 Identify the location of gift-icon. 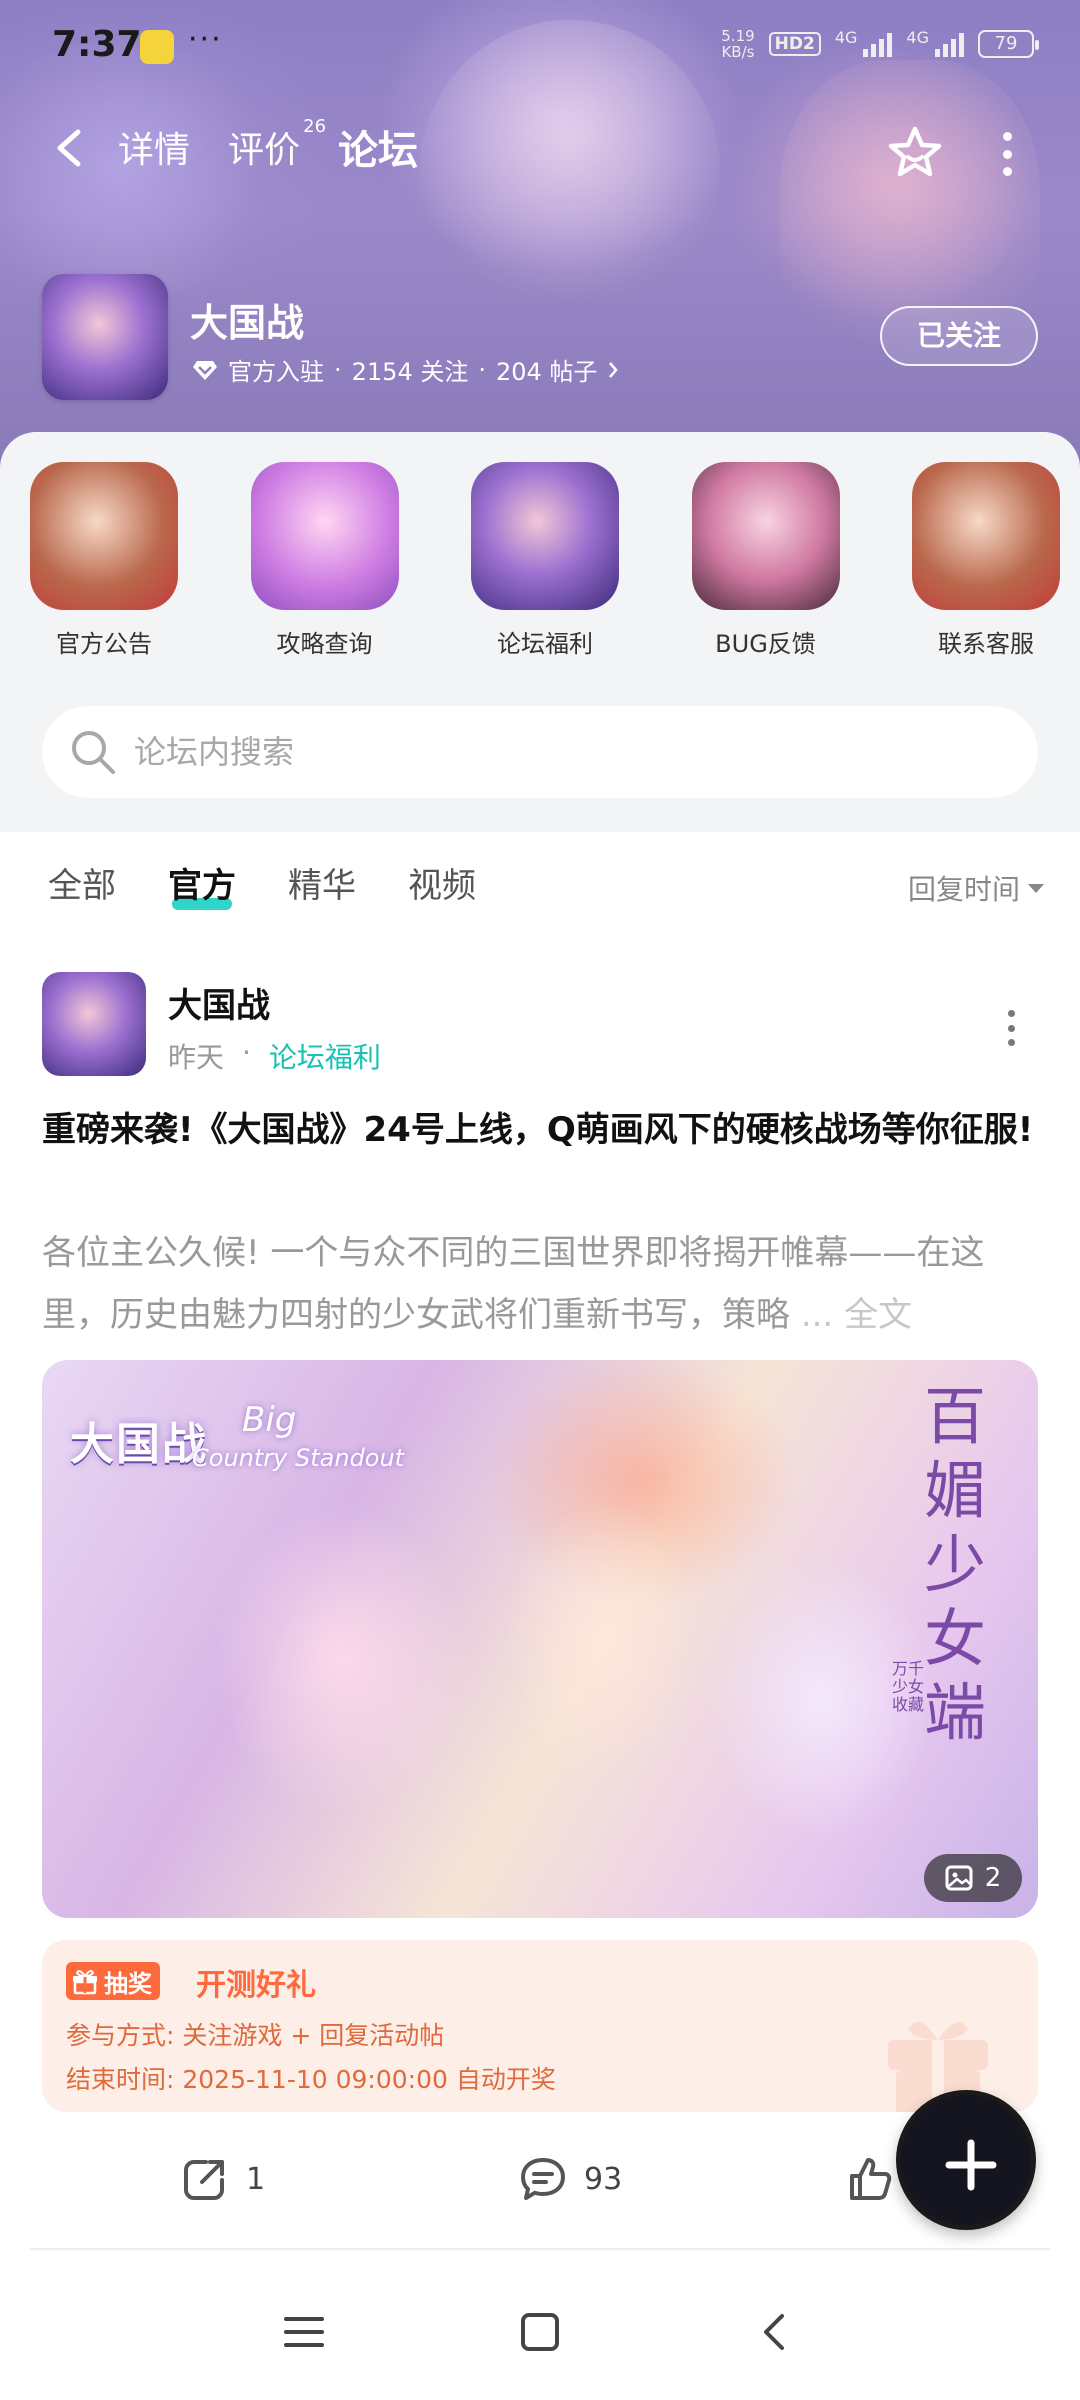
(85, 1982).